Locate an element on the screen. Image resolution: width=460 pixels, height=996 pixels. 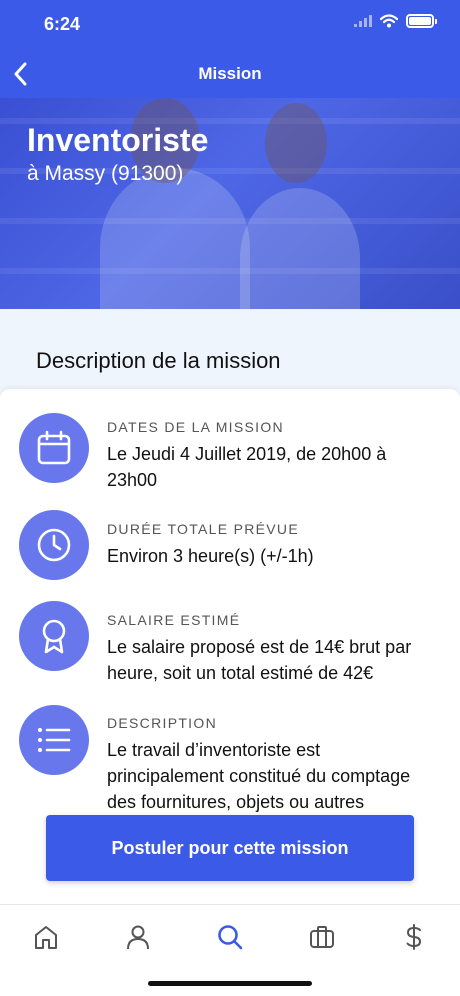
home-icon is located at coordinates (46, 937).